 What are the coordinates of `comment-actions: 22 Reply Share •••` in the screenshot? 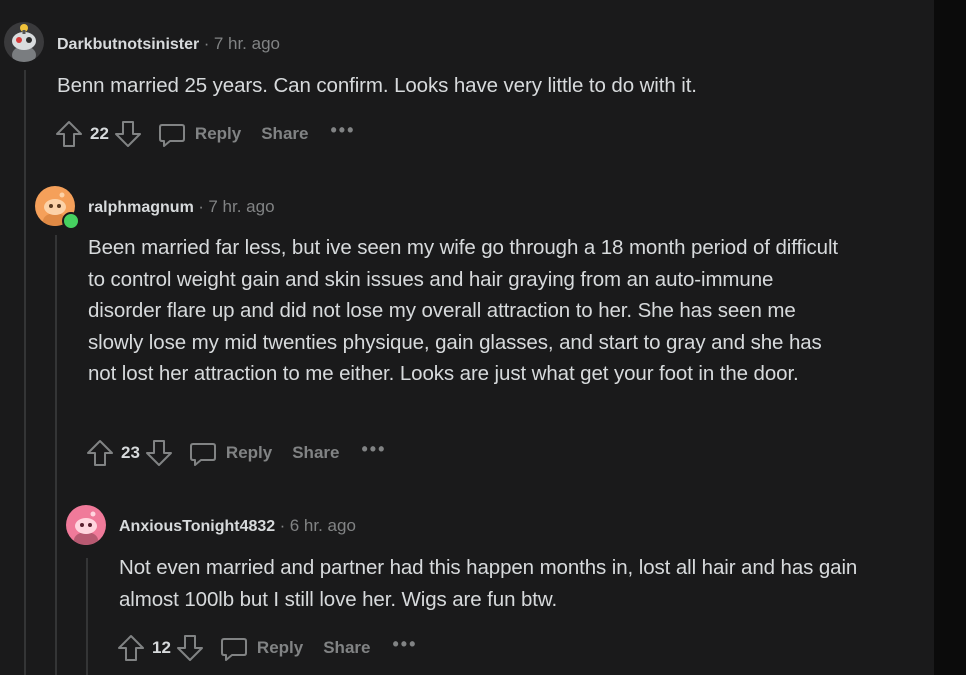 It's located at (204, 134).